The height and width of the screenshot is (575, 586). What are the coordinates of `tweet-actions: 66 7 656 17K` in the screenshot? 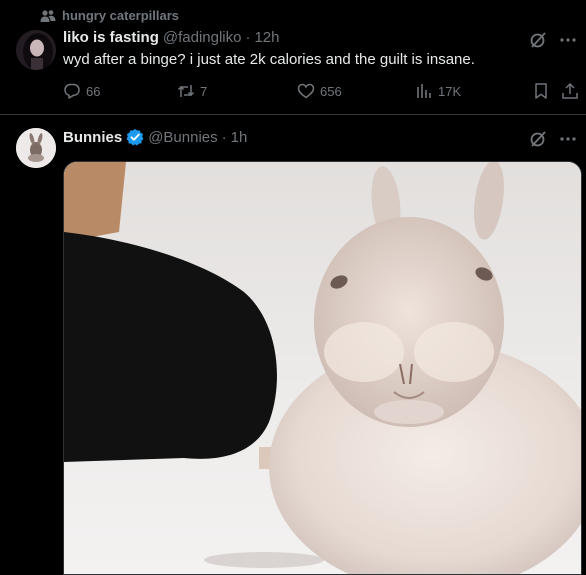 It's located at (320, 92).